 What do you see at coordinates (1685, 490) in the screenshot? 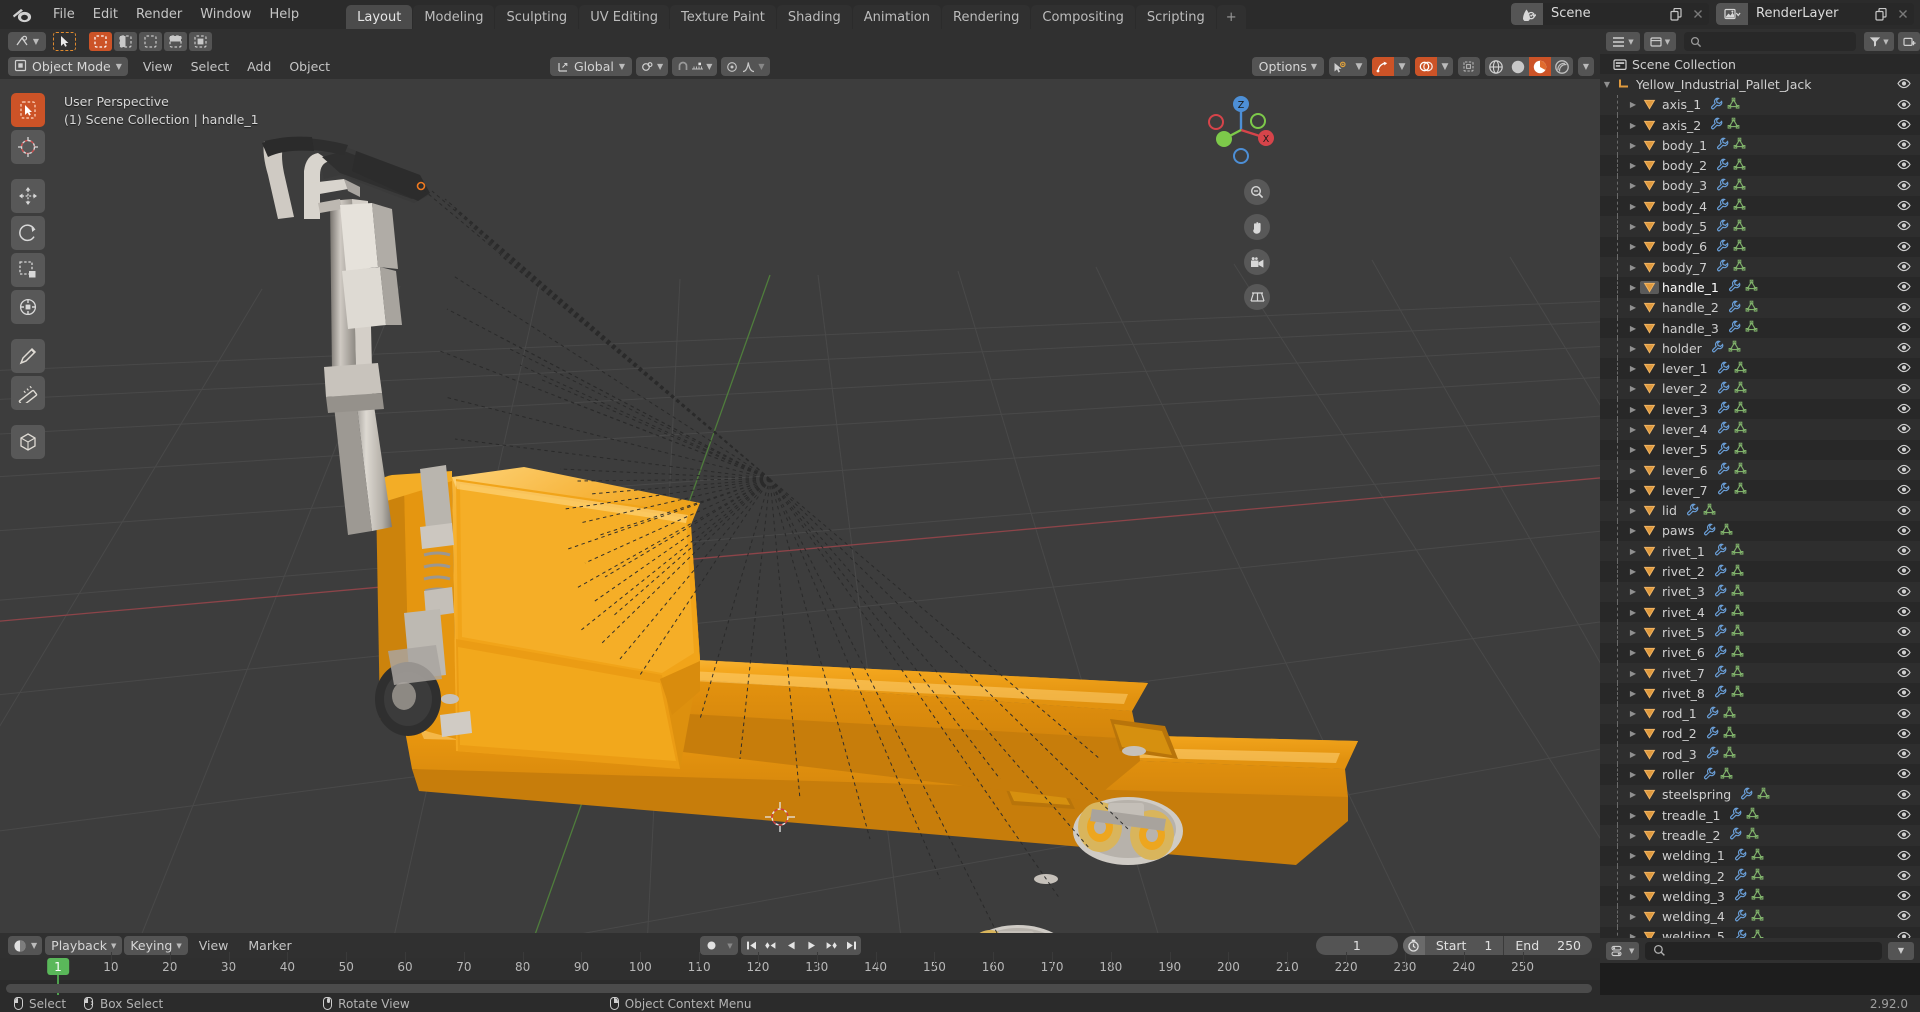
I see `outliner-object-label: lever_7` at bounding box center [1685, 490].